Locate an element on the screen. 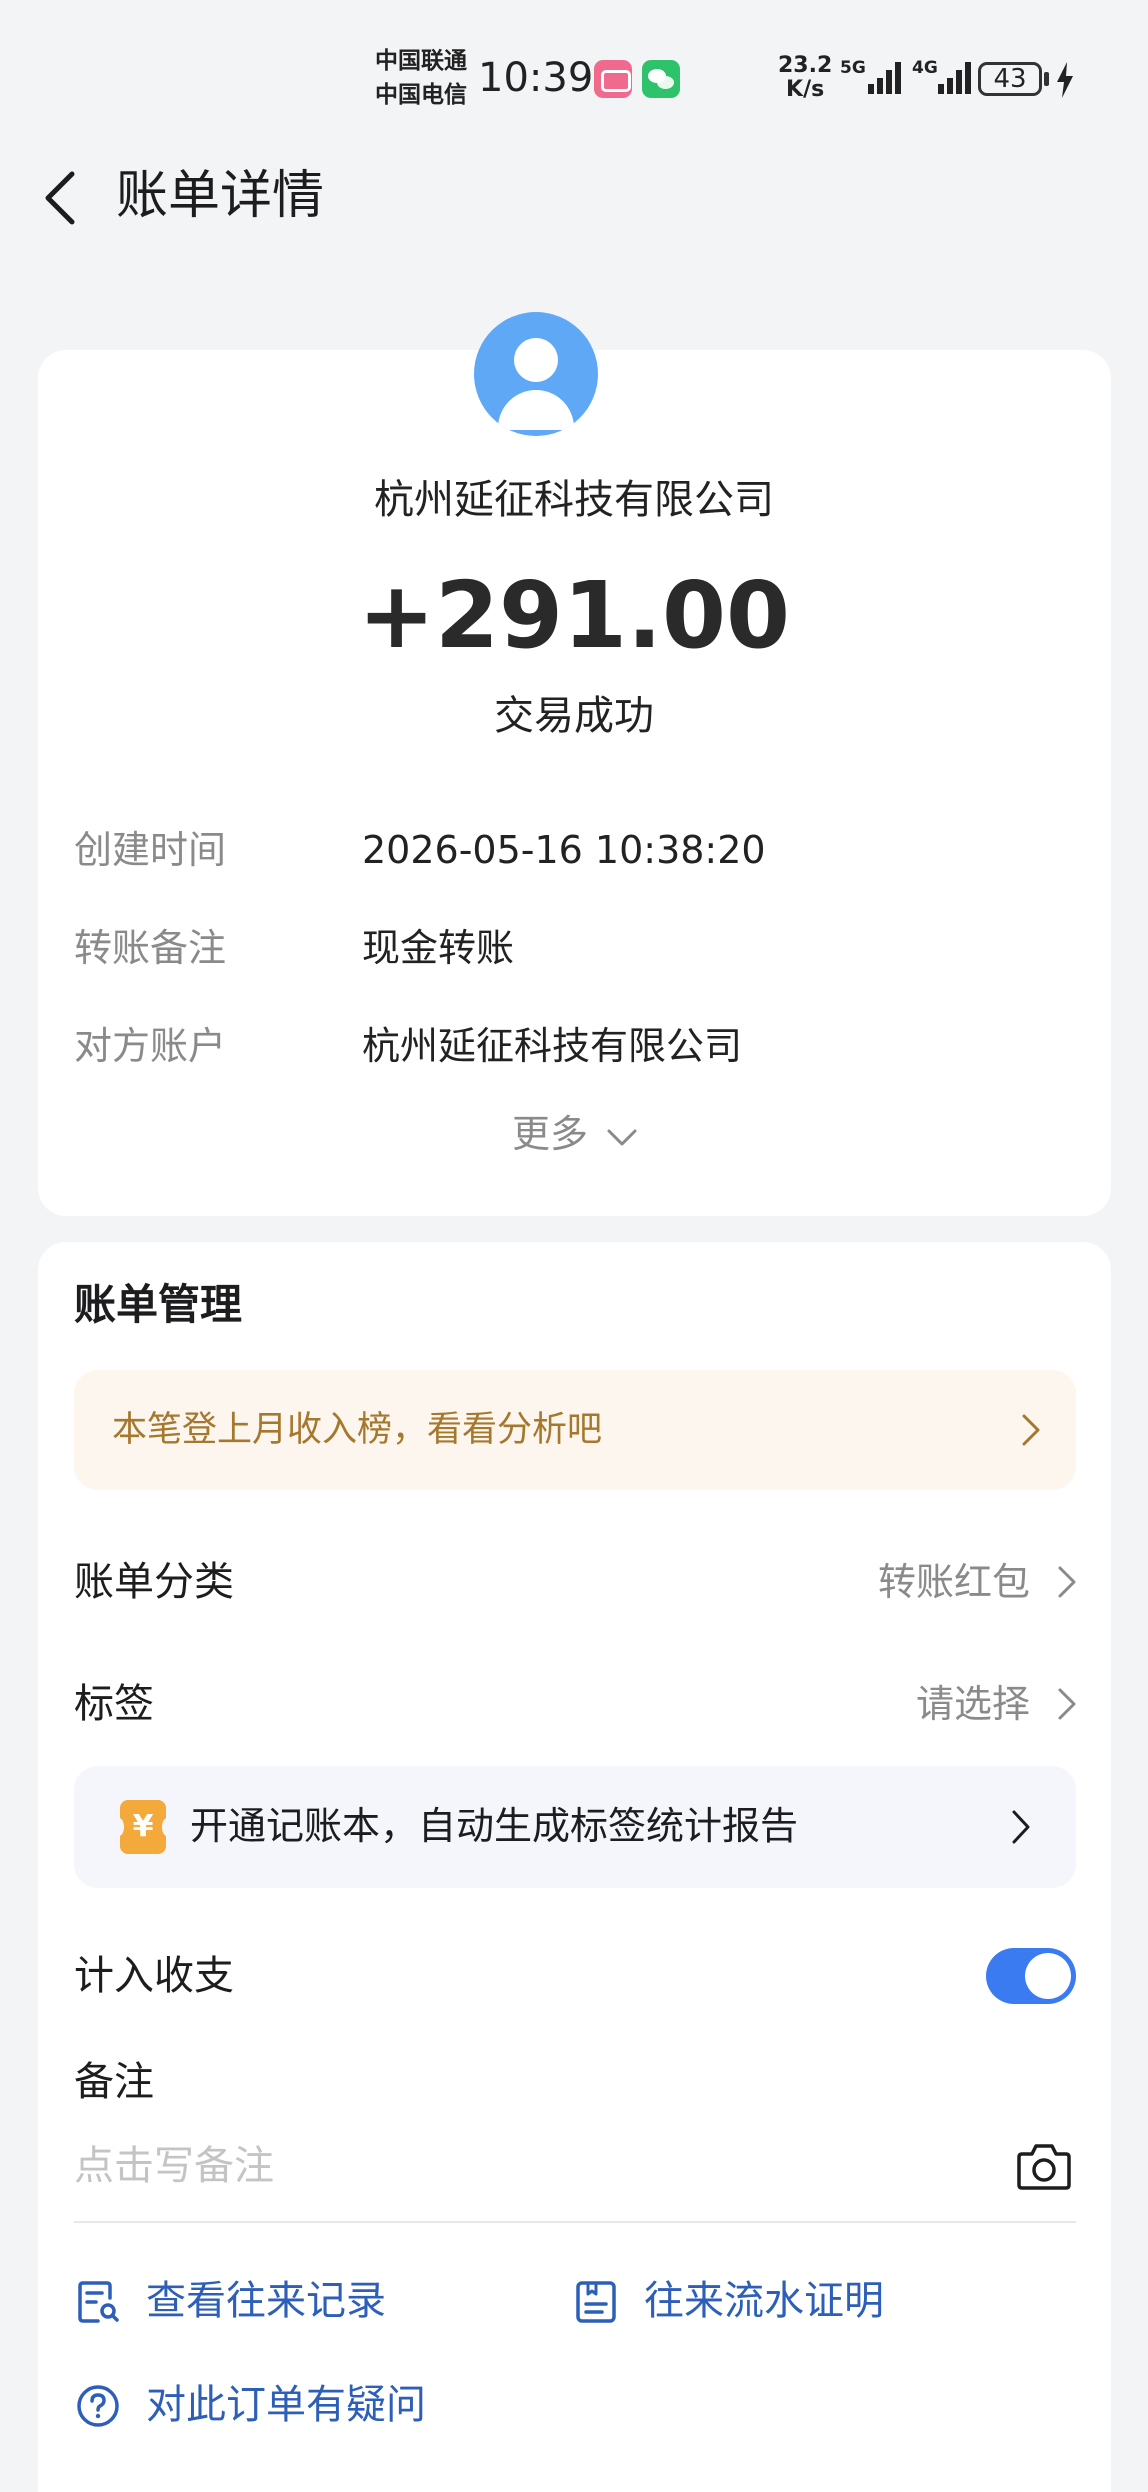  status-bar: 中国联通 中国电信 10:39 23.2 K/s 5G 4G 43 is located at coordinates (574, 75).